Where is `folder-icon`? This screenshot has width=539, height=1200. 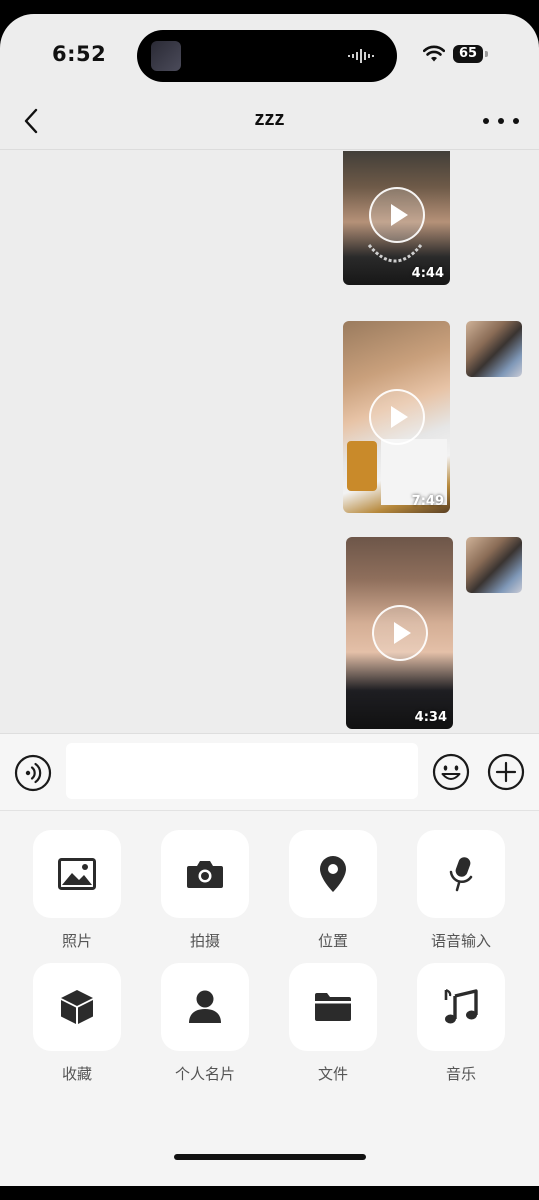
folder-icon is located at coordinates (333, 1007).